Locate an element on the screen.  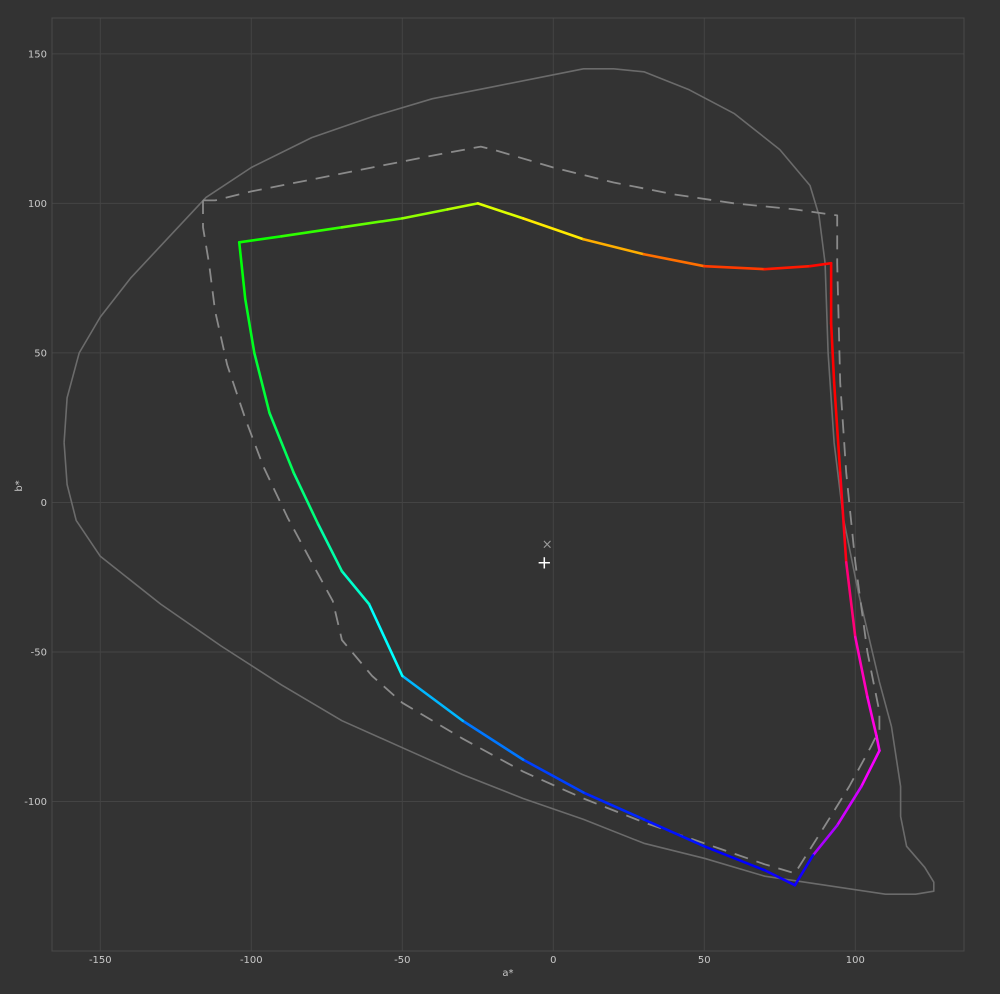
x-tick-label: -100 is located at coordinates (251, 960).